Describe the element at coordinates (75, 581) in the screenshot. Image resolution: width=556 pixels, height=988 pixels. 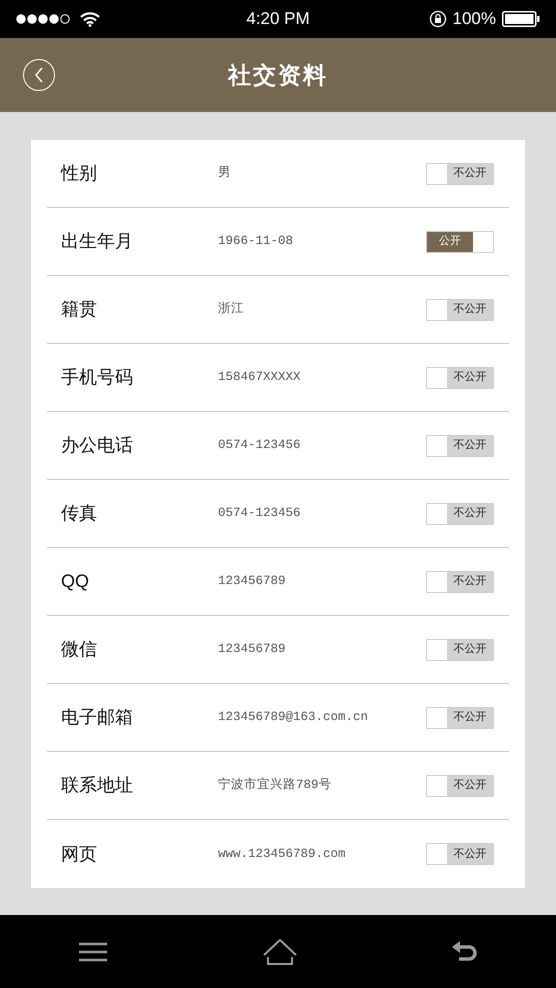
I see `field-label: QQ` at that location.